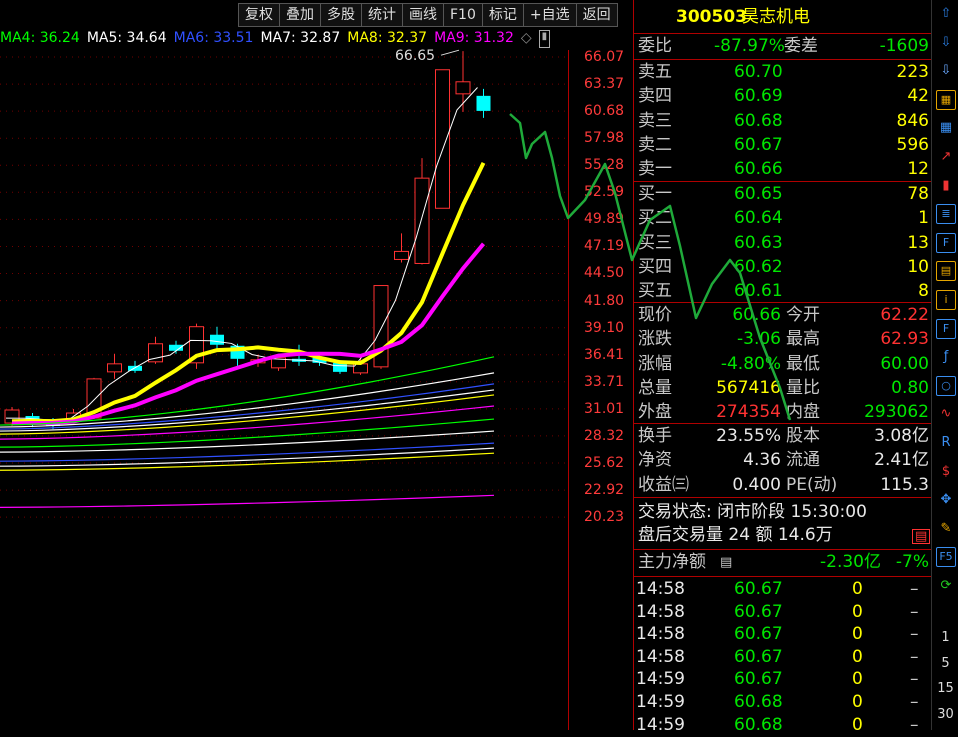  I want to click on stock-name: 昊志机电, so click(776, 17).